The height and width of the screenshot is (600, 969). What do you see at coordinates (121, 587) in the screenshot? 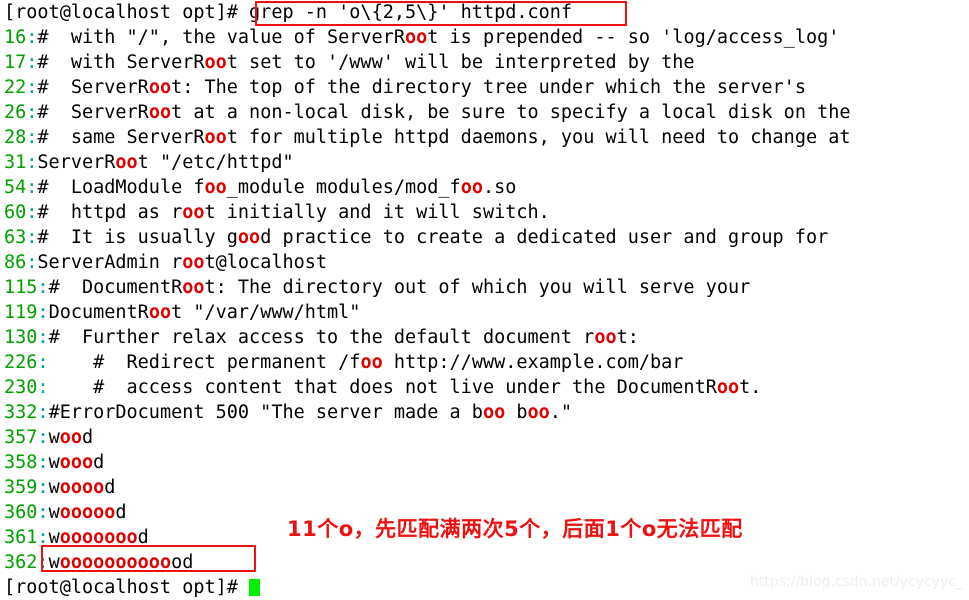
I see `final-shell-prompt: [root@localhost opt]#` at bounding box center [121, 587].